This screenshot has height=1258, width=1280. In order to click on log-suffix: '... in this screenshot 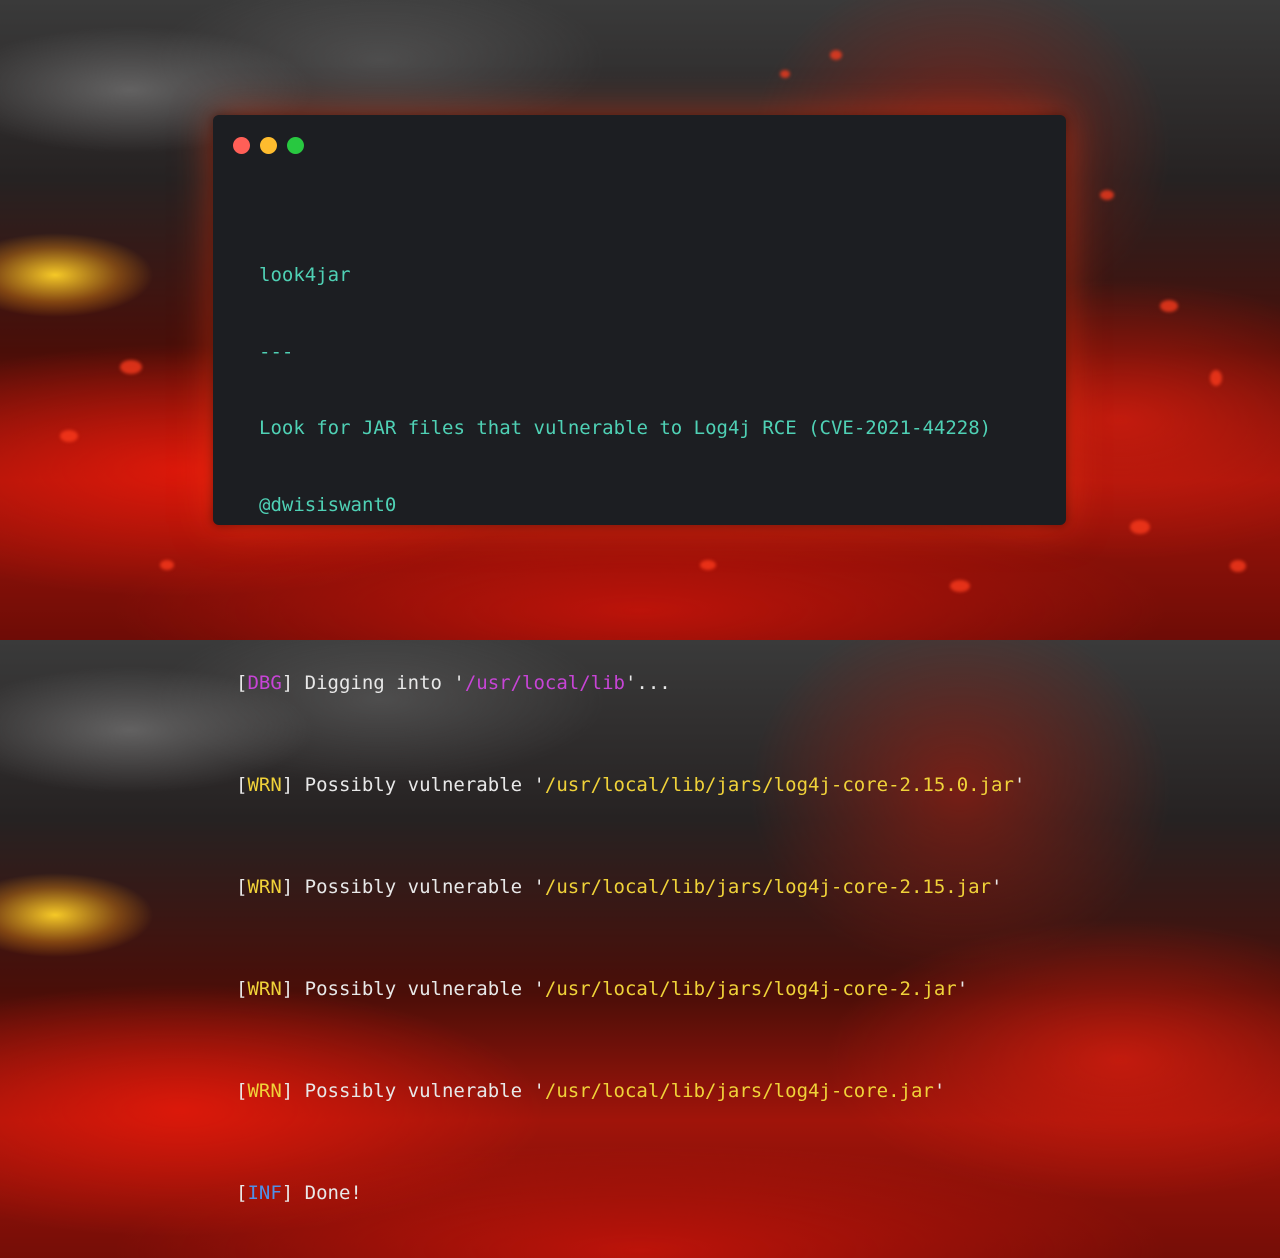, I will do `click(647, 683)`.